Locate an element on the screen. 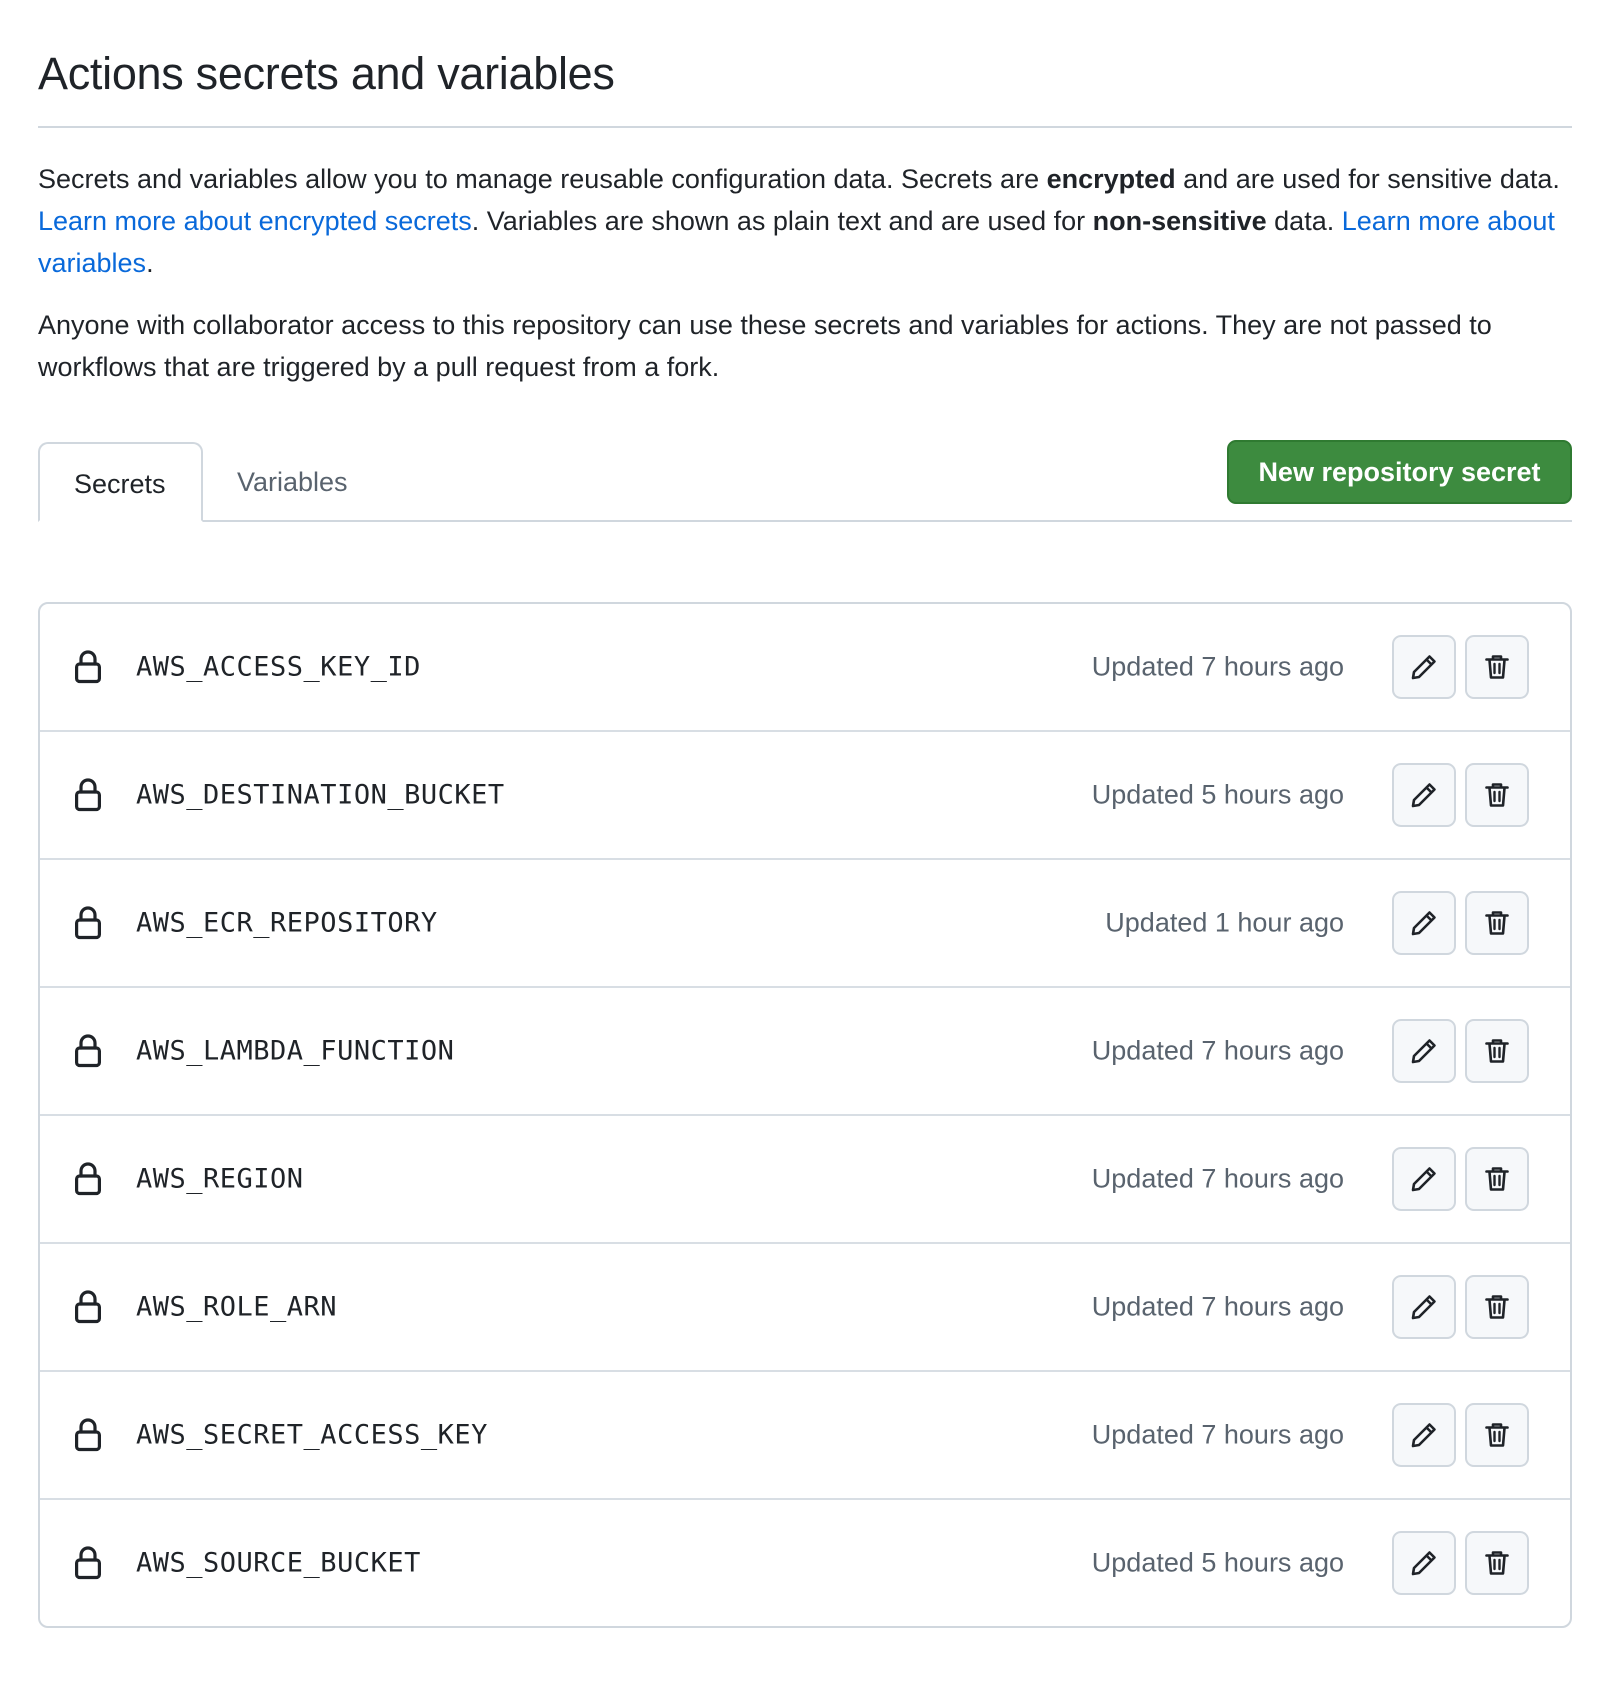 The height and width of the screenshot is (1684, 1610). tab-variables: Variables is located at coordinates (292, 482).